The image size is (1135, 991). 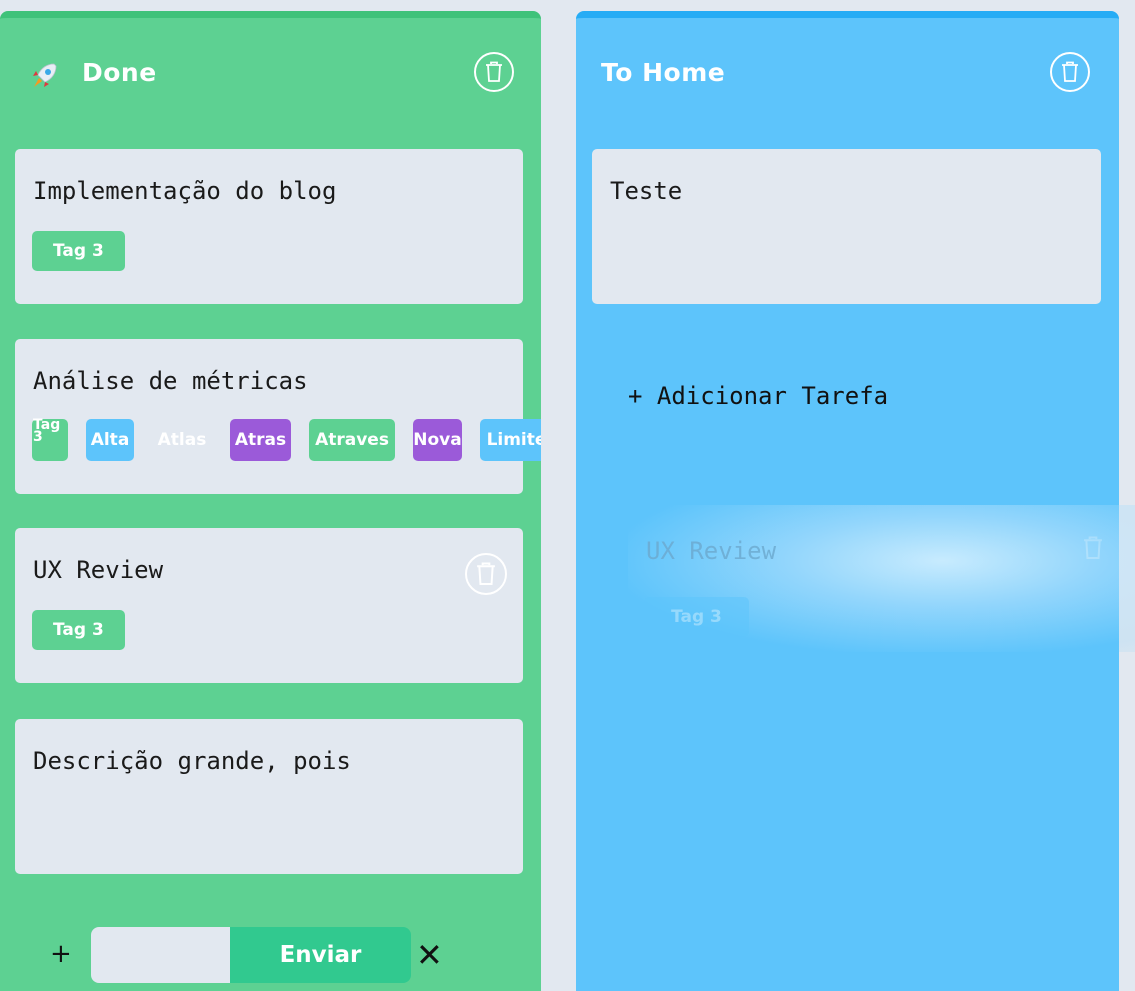 What do you see at coordinates (269, 226) in the screenshot?
I see `task-card: Implementação do blog Tag 3` at bounding box center [269, 226].